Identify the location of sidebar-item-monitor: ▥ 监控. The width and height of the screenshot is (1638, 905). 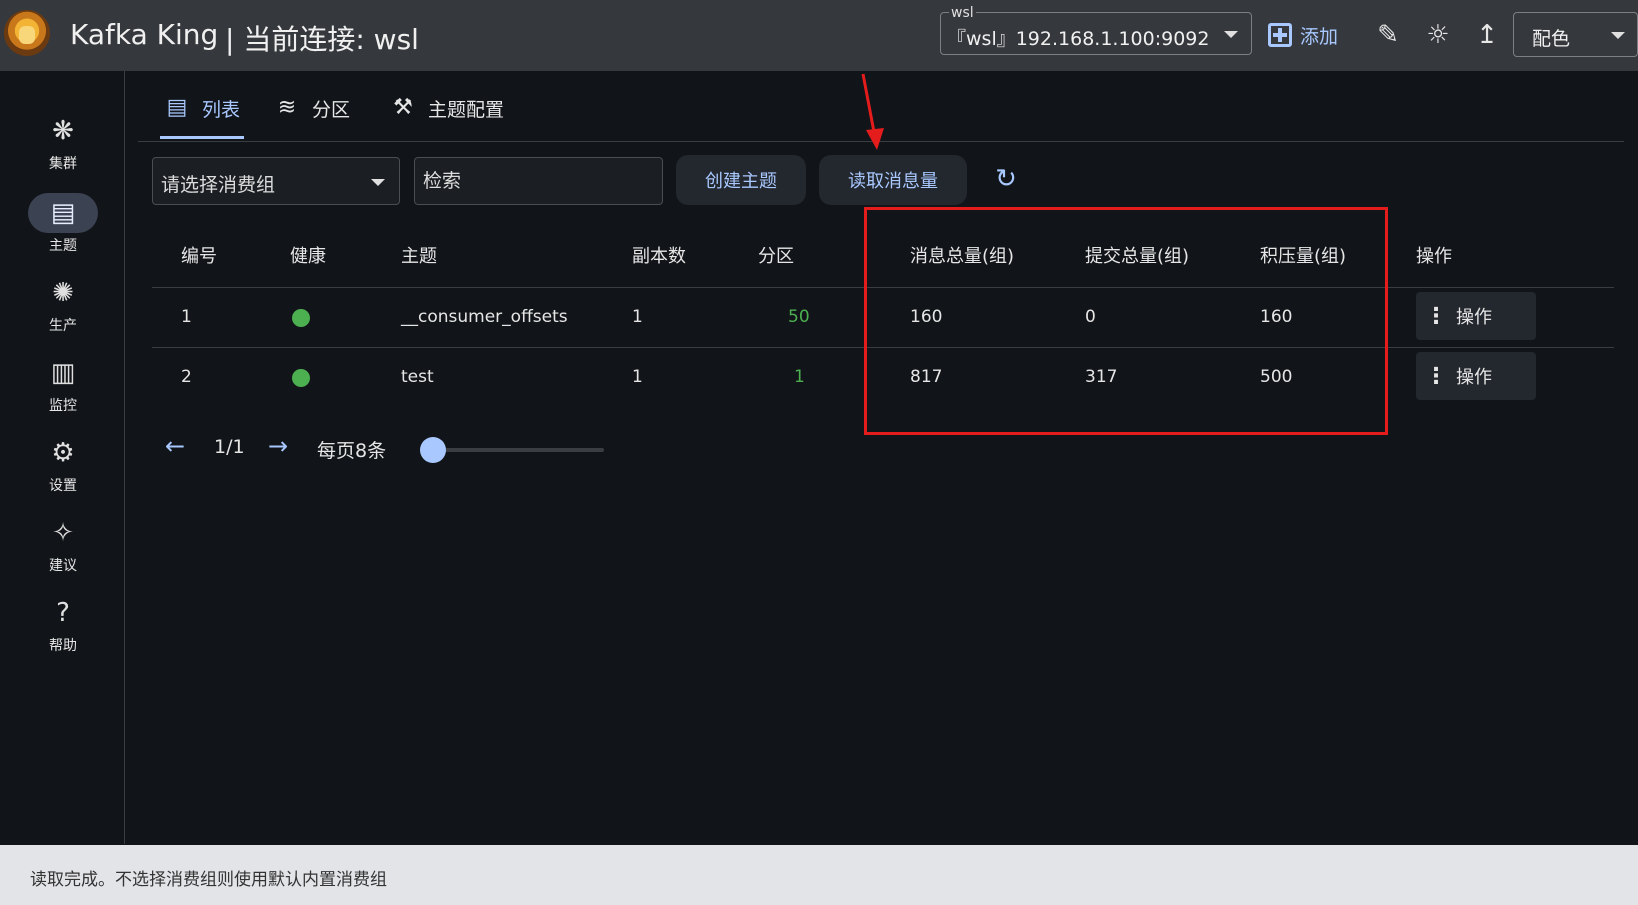
(63, 389).